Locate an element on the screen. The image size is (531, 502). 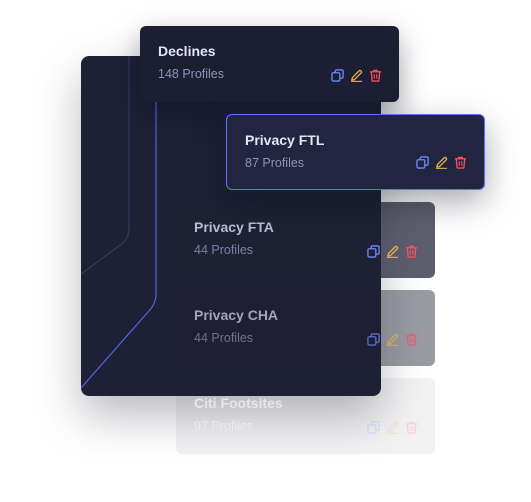
group-name: Citi Footsites is located at coordinates (238, 403).